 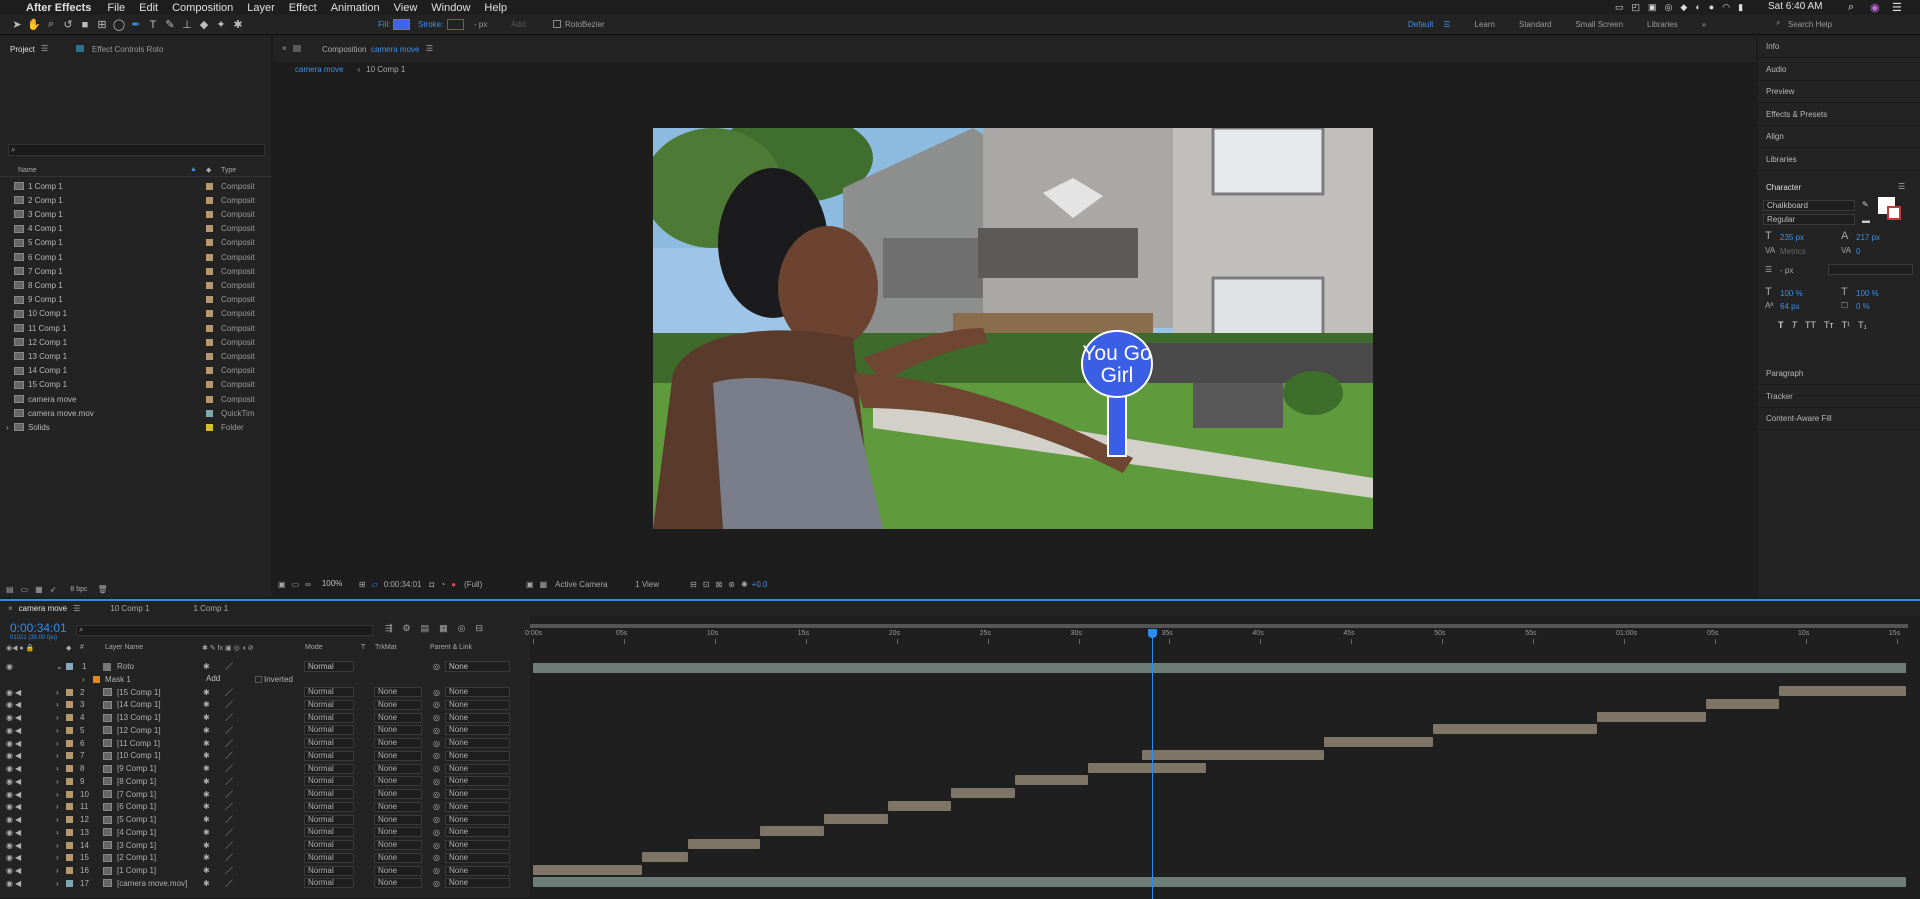 What do you see at coordinates (139, 692) in the screenshot?
I see `layer-name: [15 Comp 1]` at bounding box center [139, 692].